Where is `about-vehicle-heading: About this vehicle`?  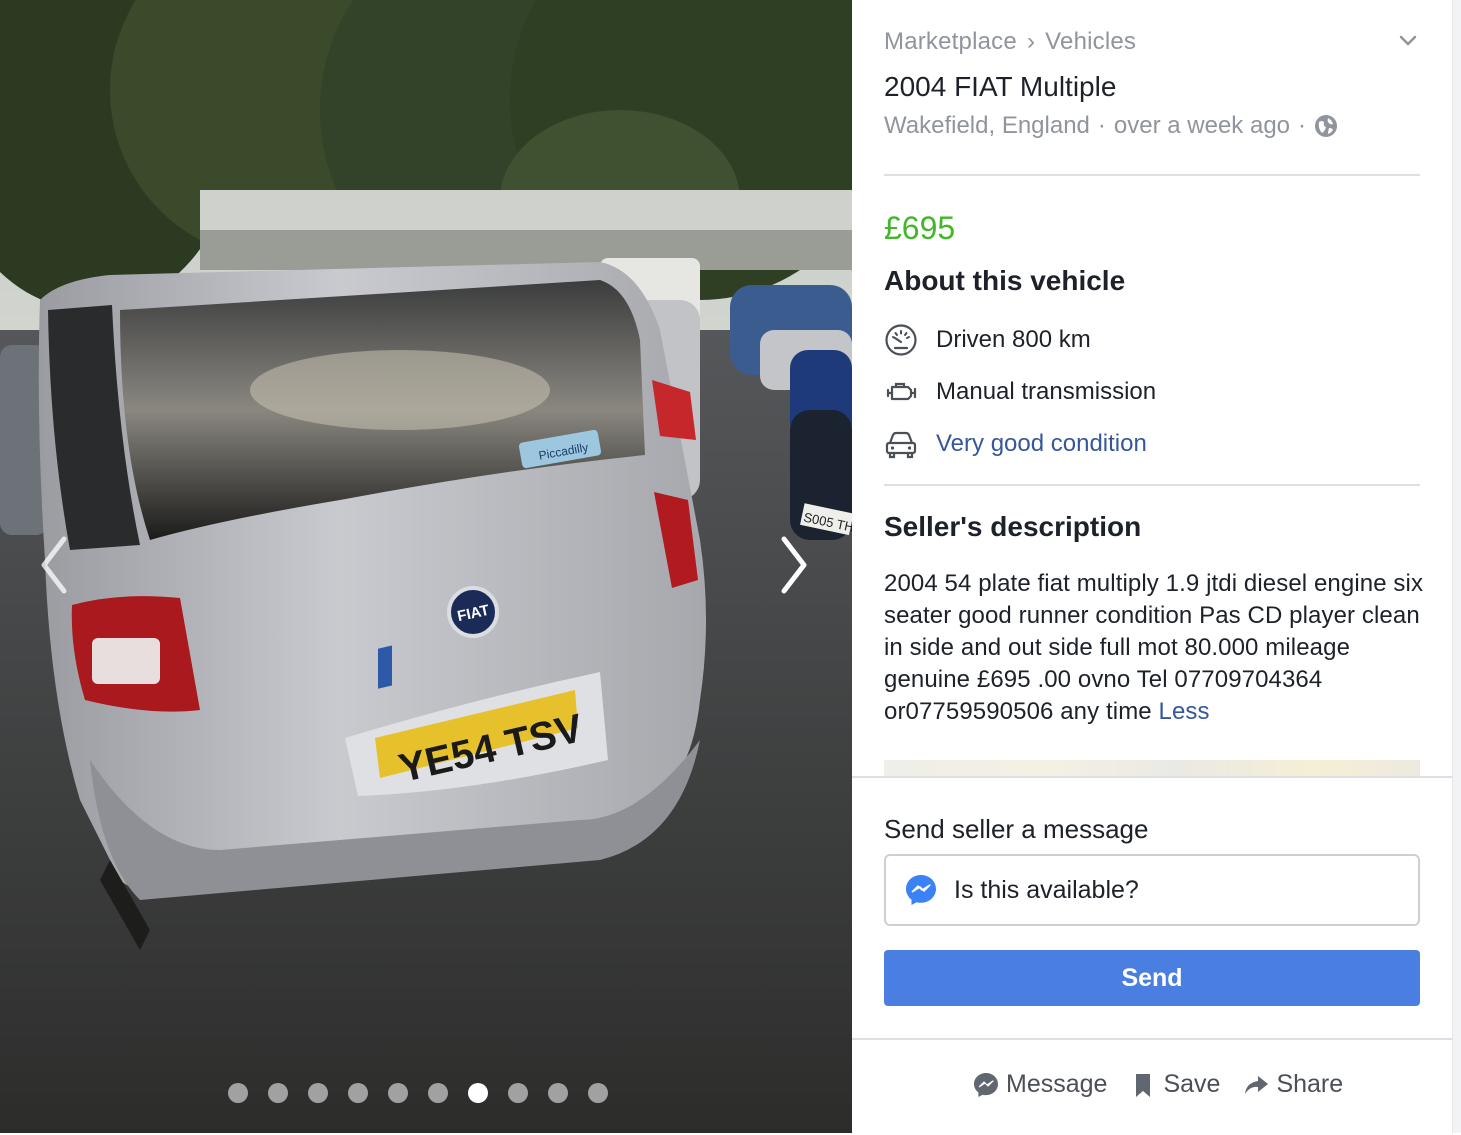 about-vehicle-heading: About this vehicle is located at coordinates (1005, 280).